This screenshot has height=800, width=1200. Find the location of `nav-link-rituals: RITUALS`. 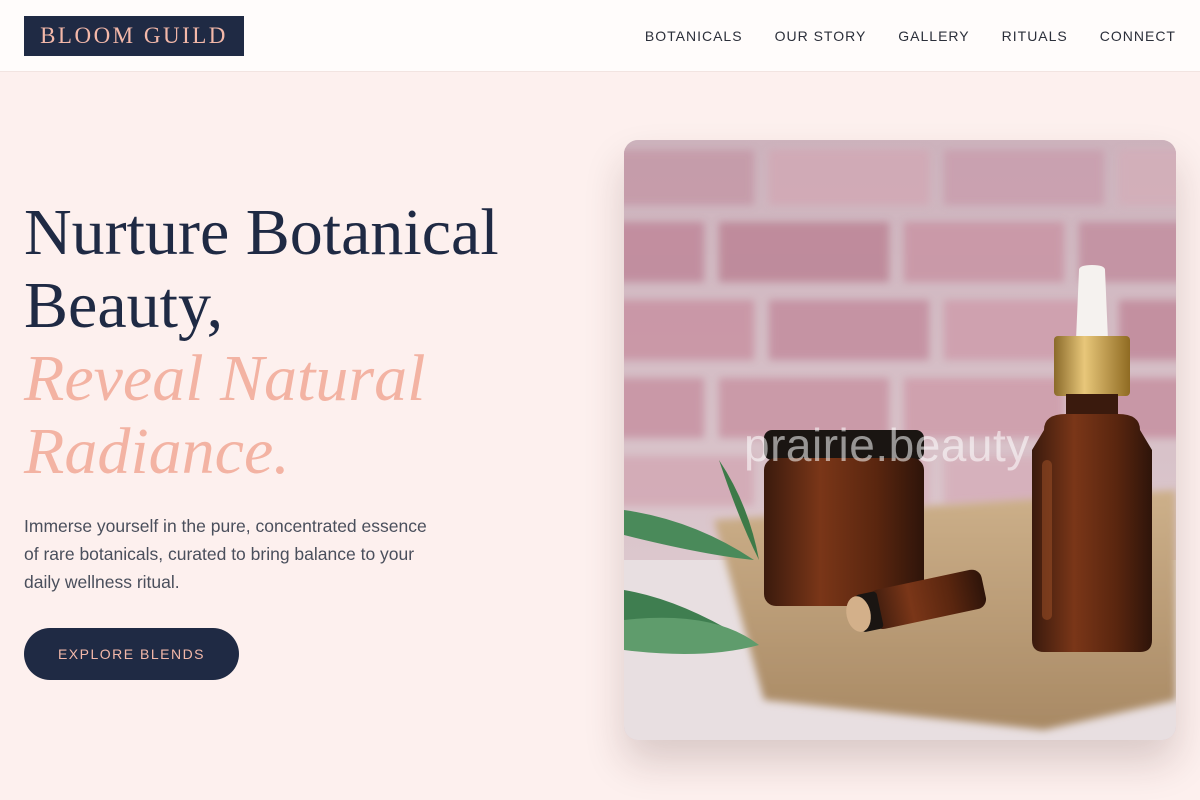

nav-link-rituals: RITUALS is located at coordinates (1035, 36).